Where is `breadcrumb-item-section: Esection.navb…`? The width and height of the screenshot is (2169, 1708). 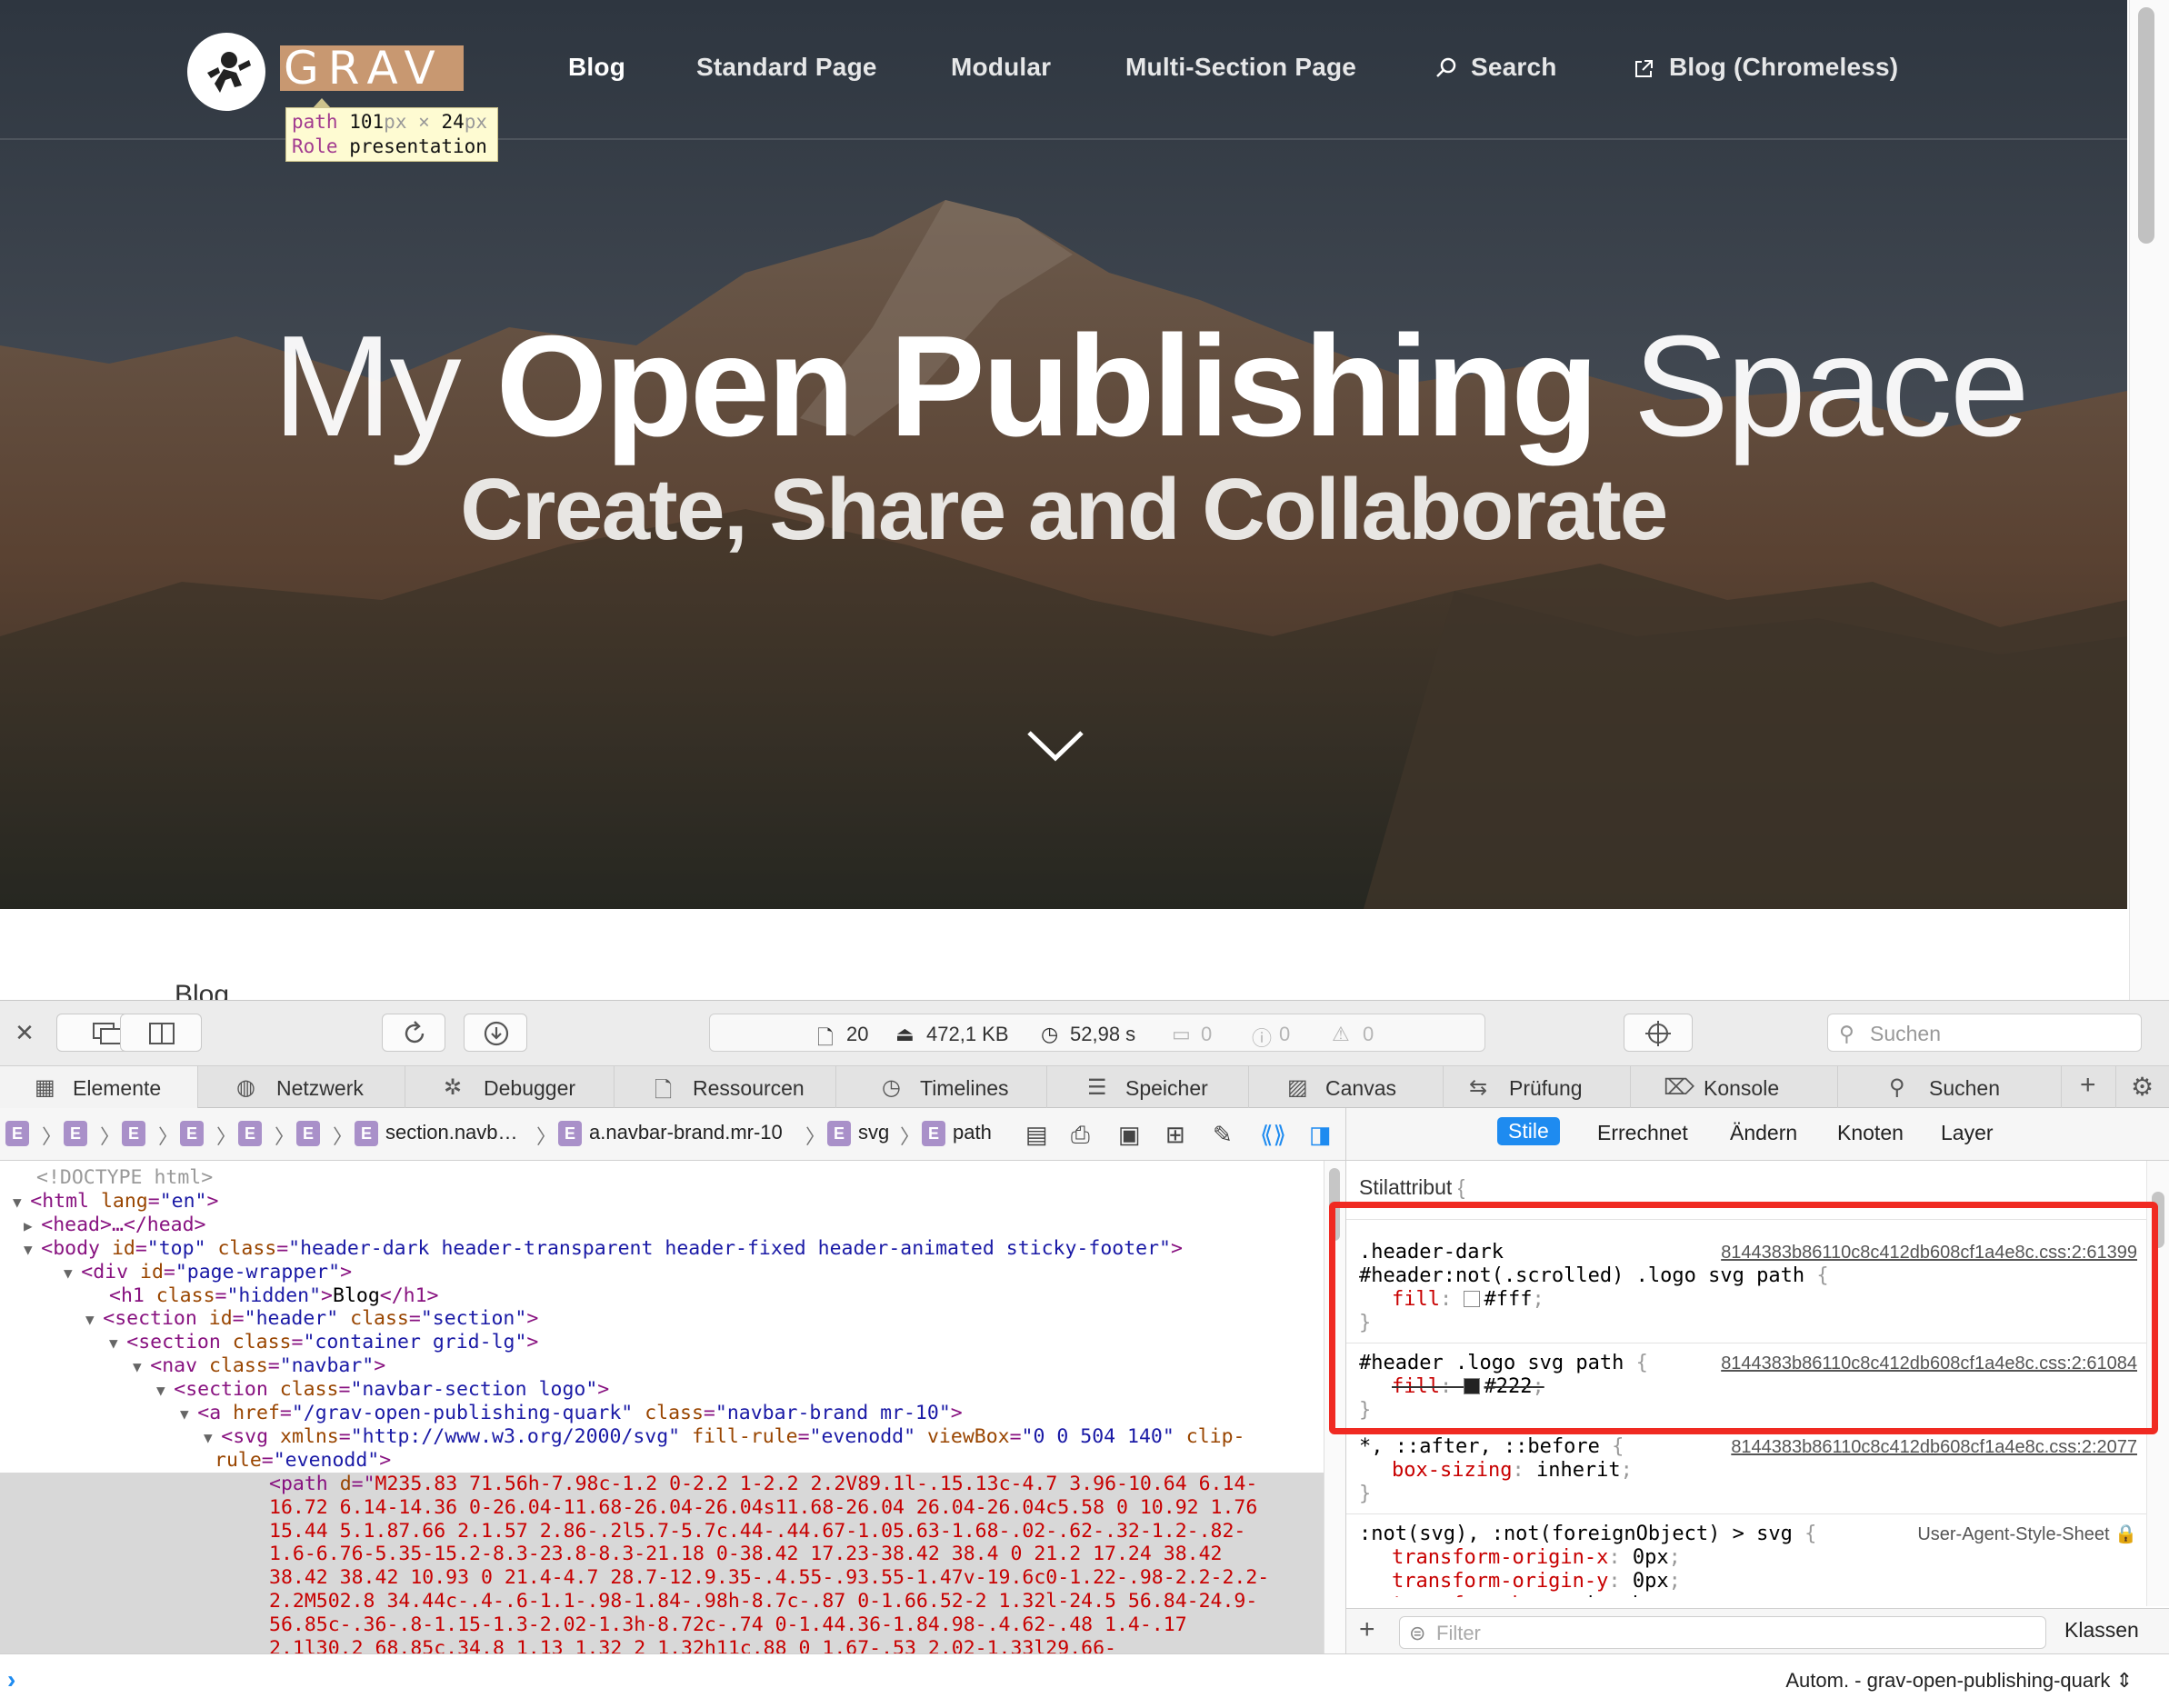 breadcrumb-item-section: Esection.navb… is located at coordinates (436, 1134).